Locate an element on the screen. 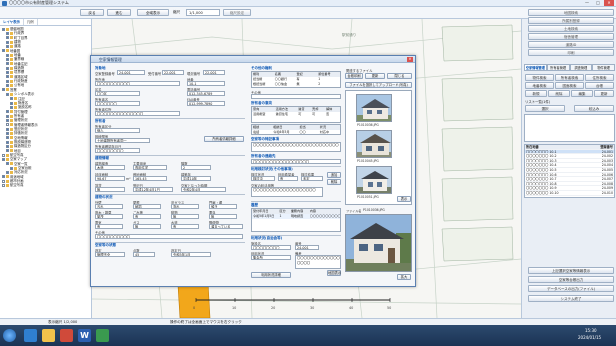 This screenshot has height=346, width=616. search-property-button: 物件検索 is located at coordinates (539, 77).